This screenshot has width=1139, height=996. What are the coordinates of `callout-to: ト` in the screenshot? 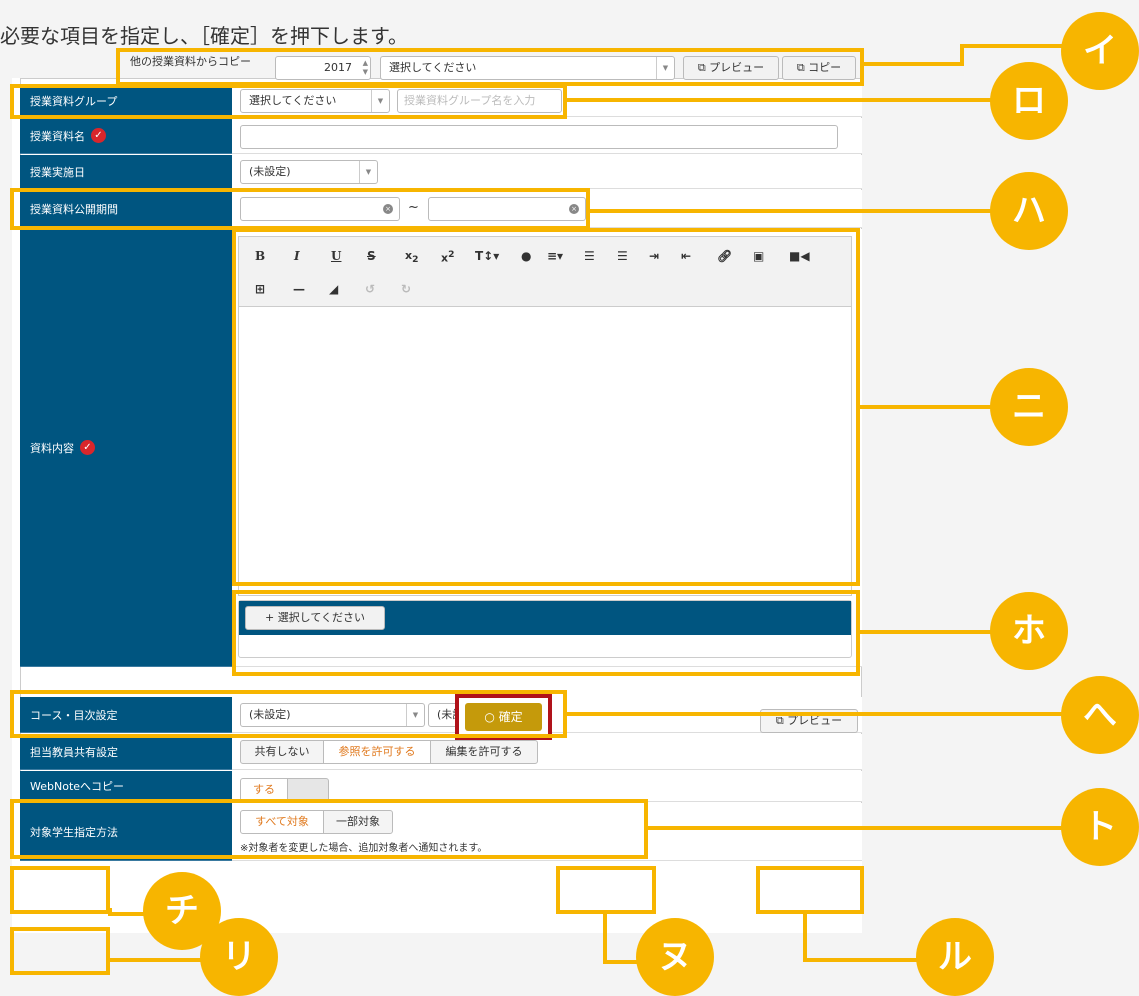 It's located at (1100, 827).